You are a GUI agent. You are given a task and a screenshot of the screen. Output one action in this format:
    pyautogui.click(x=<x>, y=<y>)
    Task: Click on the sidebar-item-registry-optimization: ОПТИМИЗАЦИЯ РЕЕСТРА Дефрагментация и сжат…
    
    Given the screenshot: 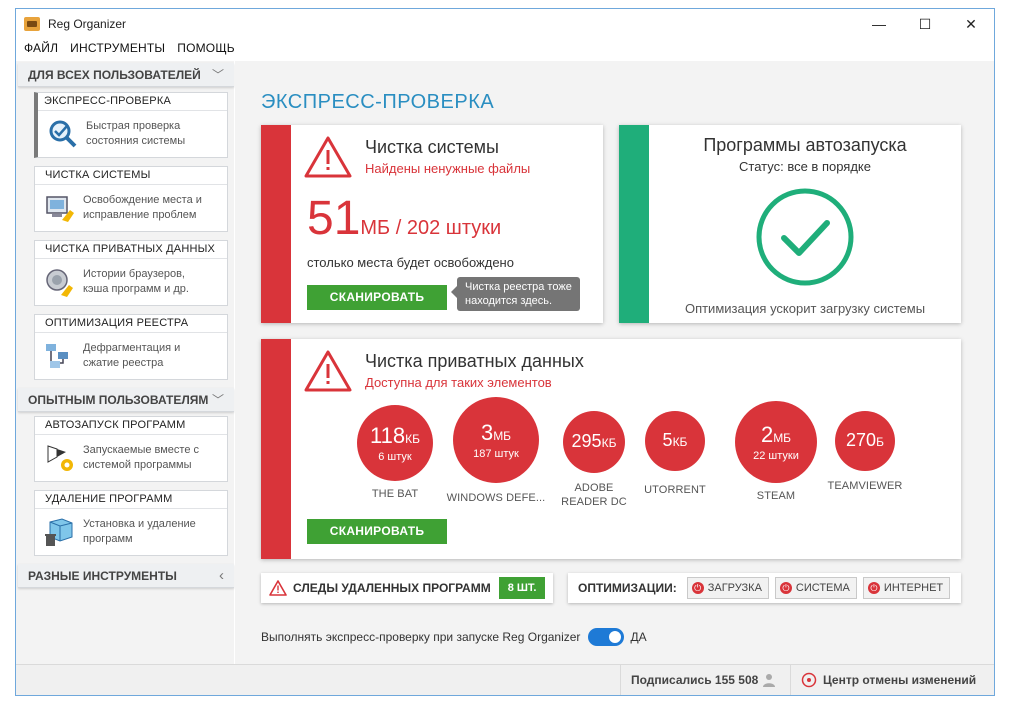 What is the action you would take?
    pyautogui.click(x=131, y=347)
    